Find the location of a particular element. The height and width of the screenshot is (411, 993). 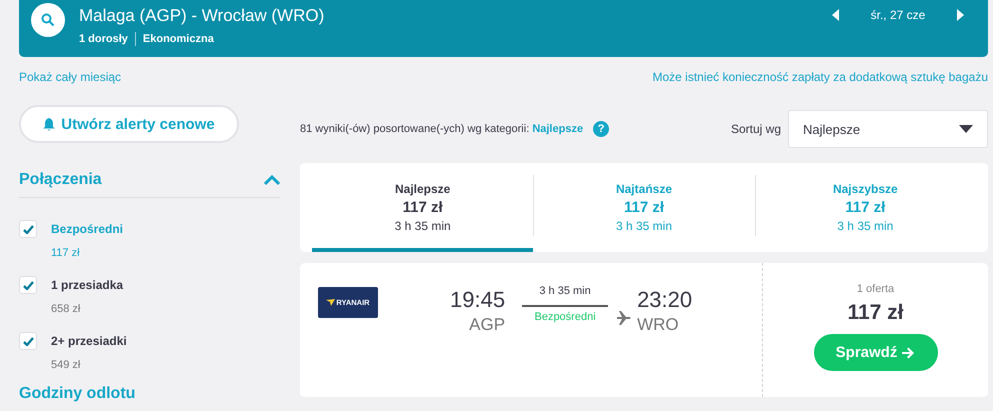

caret-icon is located at coordinates (966, 129).